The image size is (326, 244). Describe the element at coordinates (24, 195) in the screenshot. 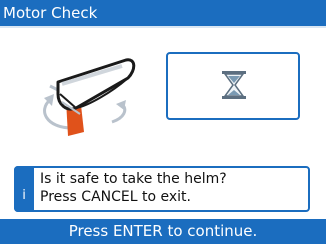

I see `info-icon: i` at that location.